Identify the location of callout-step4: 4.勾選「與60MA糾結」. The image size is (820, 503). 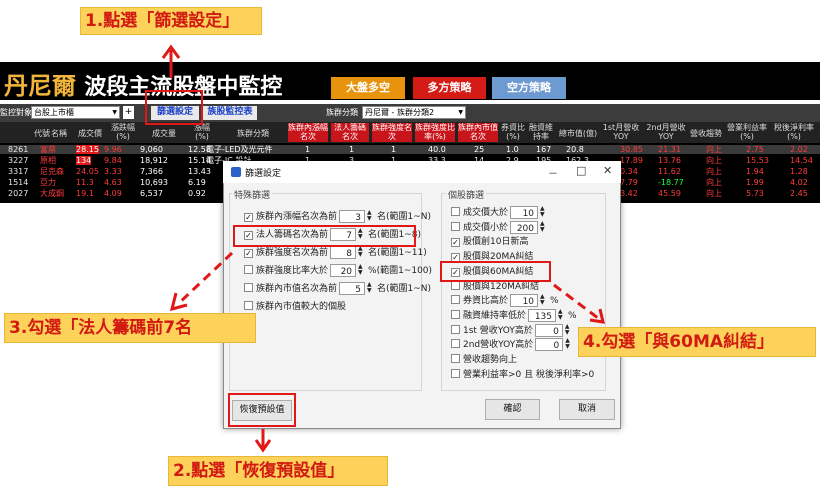
(697, 342).